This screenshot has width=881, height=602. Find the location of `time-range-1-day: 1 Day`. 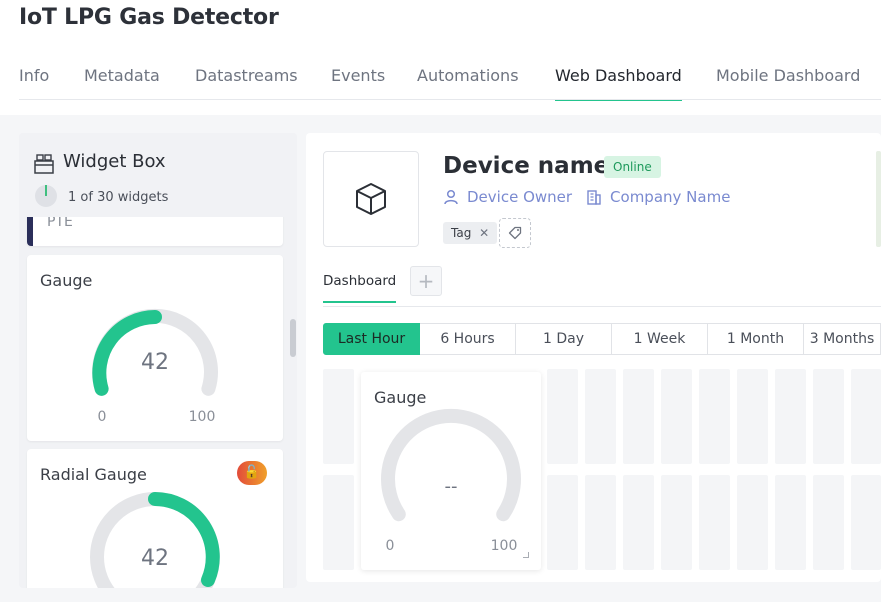

time-range-1-day: 1 Day is located at coordinates (564, 339).